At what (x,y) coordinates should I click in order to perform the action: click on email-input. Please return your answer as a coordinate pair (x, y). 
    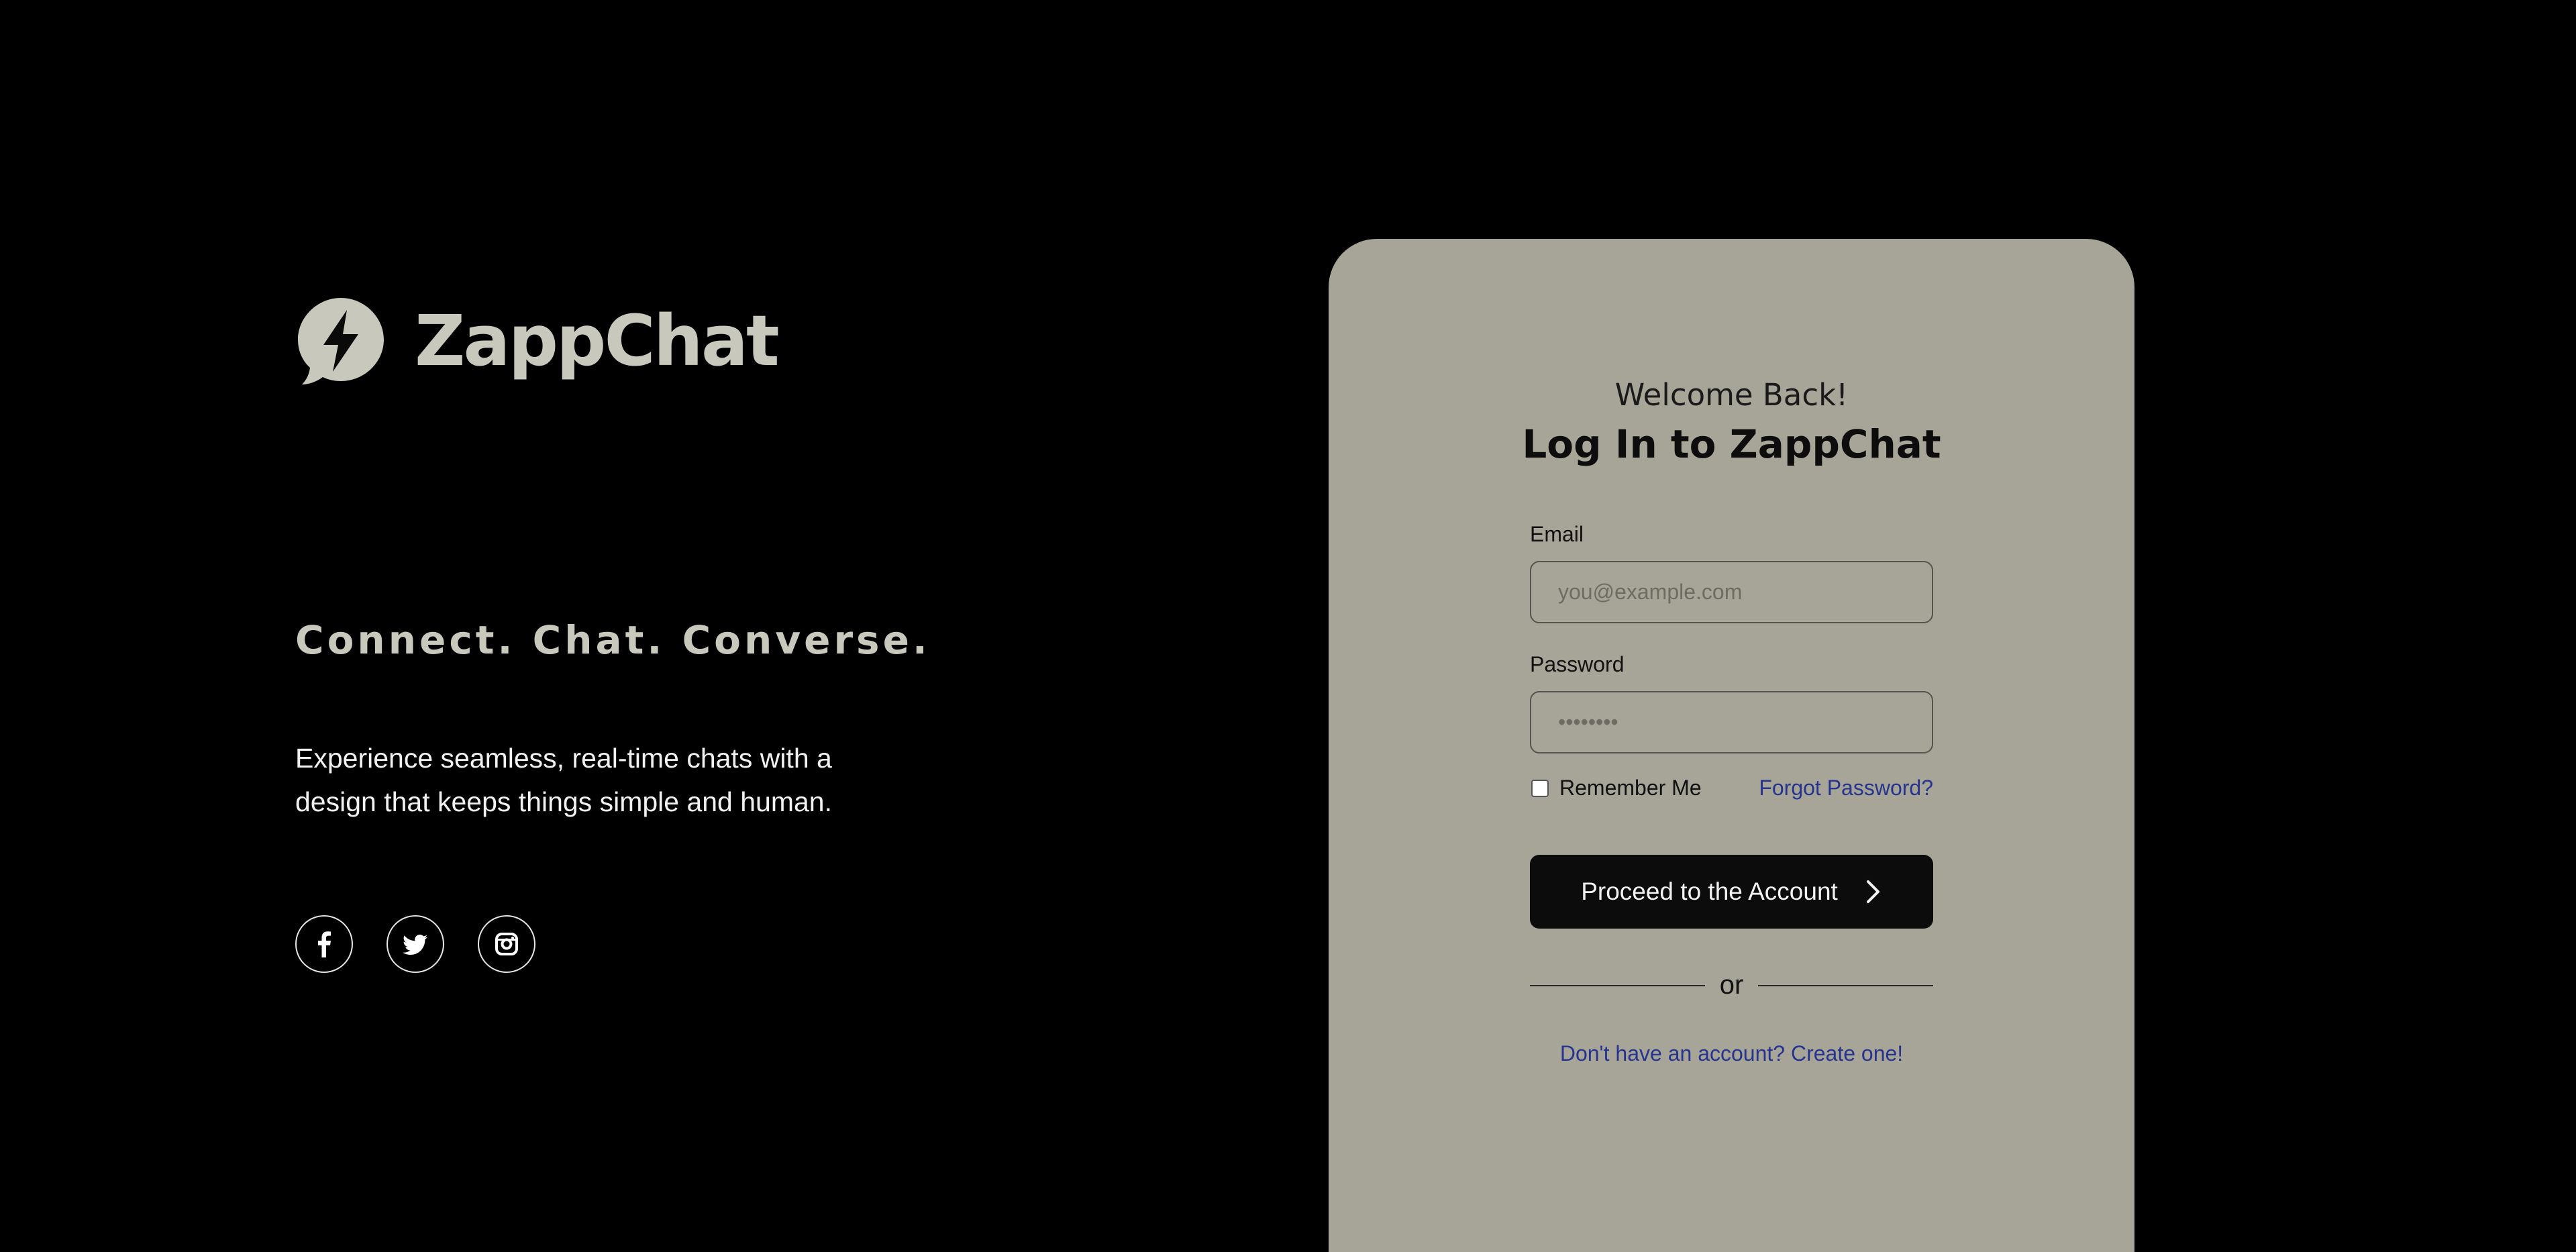
    Looking at the image, I should click on (1731, 592).